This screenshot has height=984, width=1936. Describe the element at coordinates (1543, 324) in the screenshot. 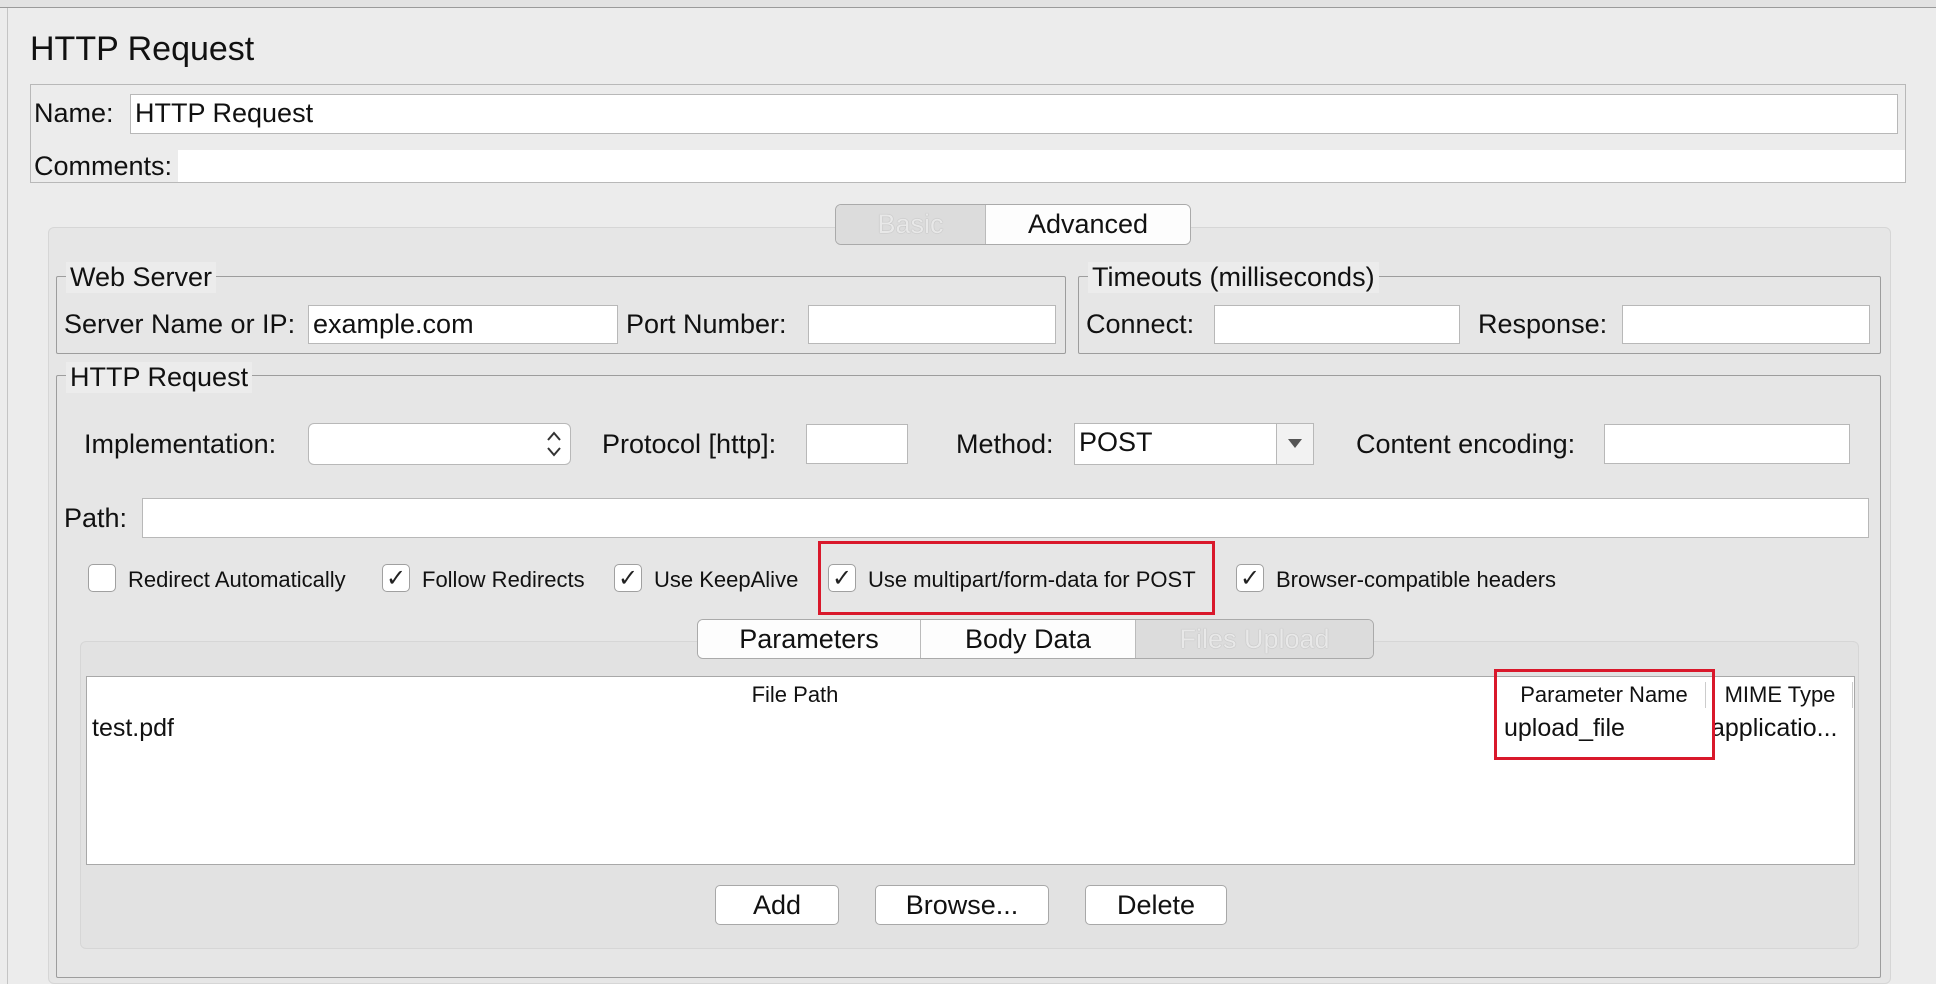

I see `response-label: Response:` at that location.